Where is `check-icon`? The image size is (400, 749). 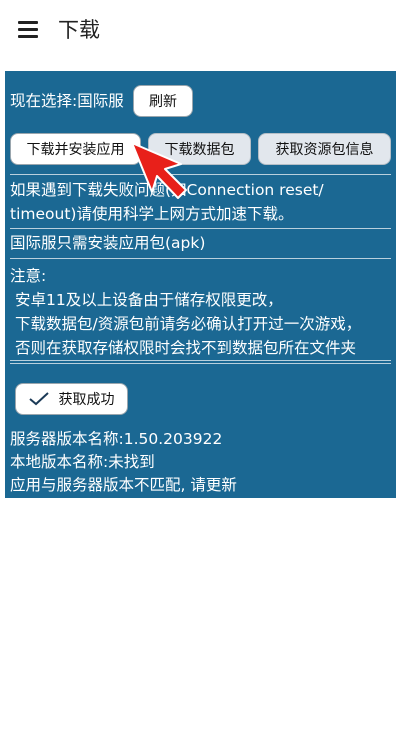 check-icon is located at coordinates (38, 399).